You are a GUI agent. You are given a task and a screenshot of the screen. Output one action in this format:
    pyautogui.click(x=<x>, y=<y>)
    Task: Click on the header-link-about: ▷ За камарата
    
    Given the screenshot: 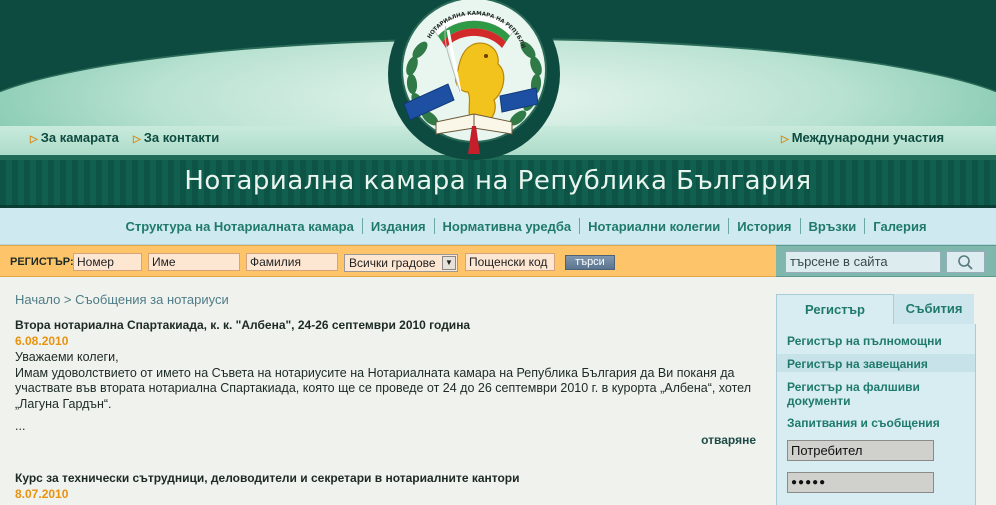 What is the action you would take?
    pyautogui.click(x=74, y=137)
    